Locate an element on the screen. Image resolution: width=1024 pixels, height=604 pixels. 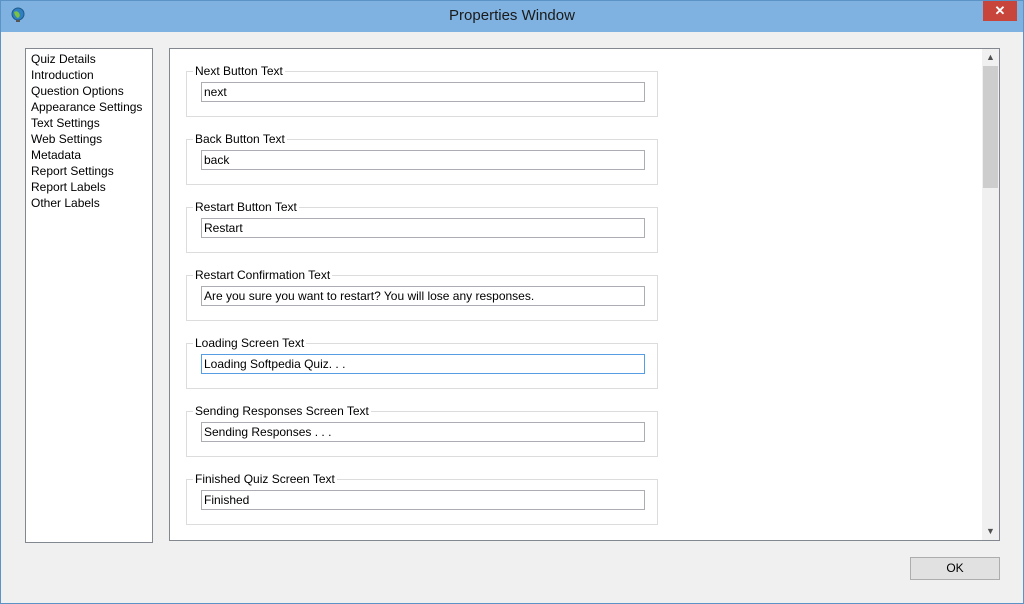
restart-button-text-field is located at coordinates (423, 228).